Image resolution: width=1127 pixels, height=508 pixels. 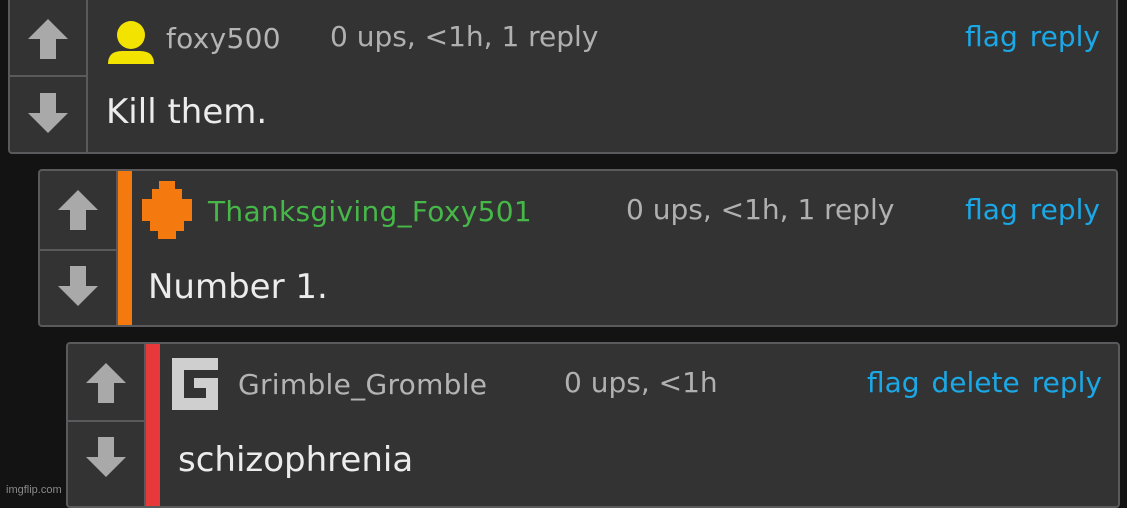 What do you see at coordinates (34, 490) in the screenshot?
I see `imgflip-watermark: imgflip.com` at bounding box center [34, 490].